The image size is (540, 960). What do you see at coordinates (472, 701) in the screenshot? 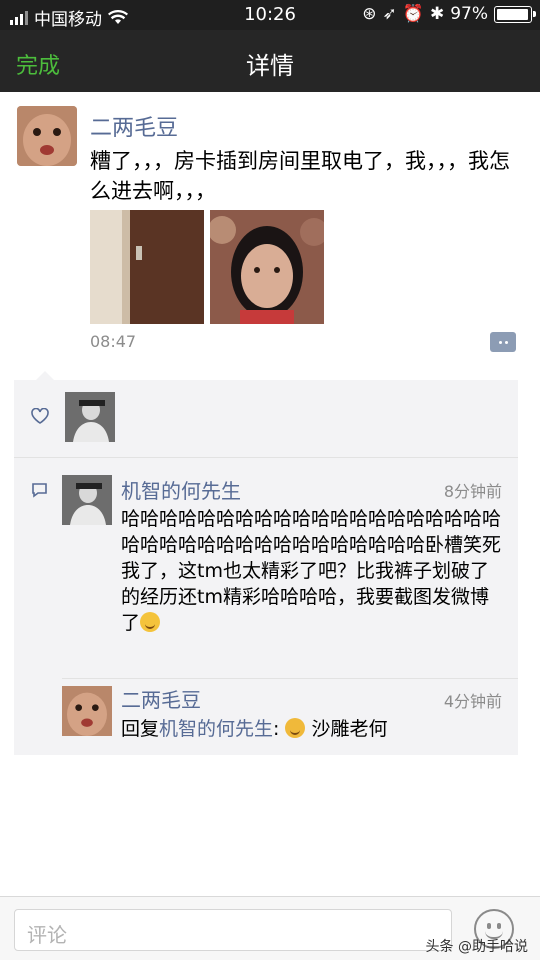
I see `reply-time: 4分钟前` at bounding box center [472, 701].